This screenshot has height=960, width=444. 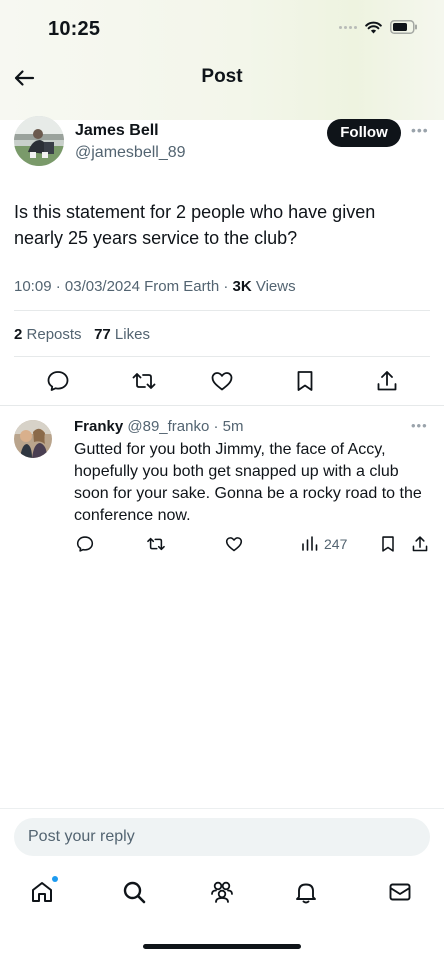 I want to click on post-meta: 10:09 · 03/03/2024 From Earth · 3K Views, so click(x=155, y=286).